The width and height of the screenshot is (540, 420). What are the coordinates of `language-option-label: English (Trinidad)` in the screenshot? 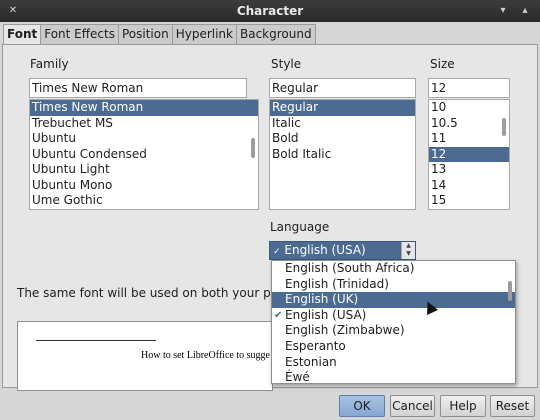 It's located at (337, 283).